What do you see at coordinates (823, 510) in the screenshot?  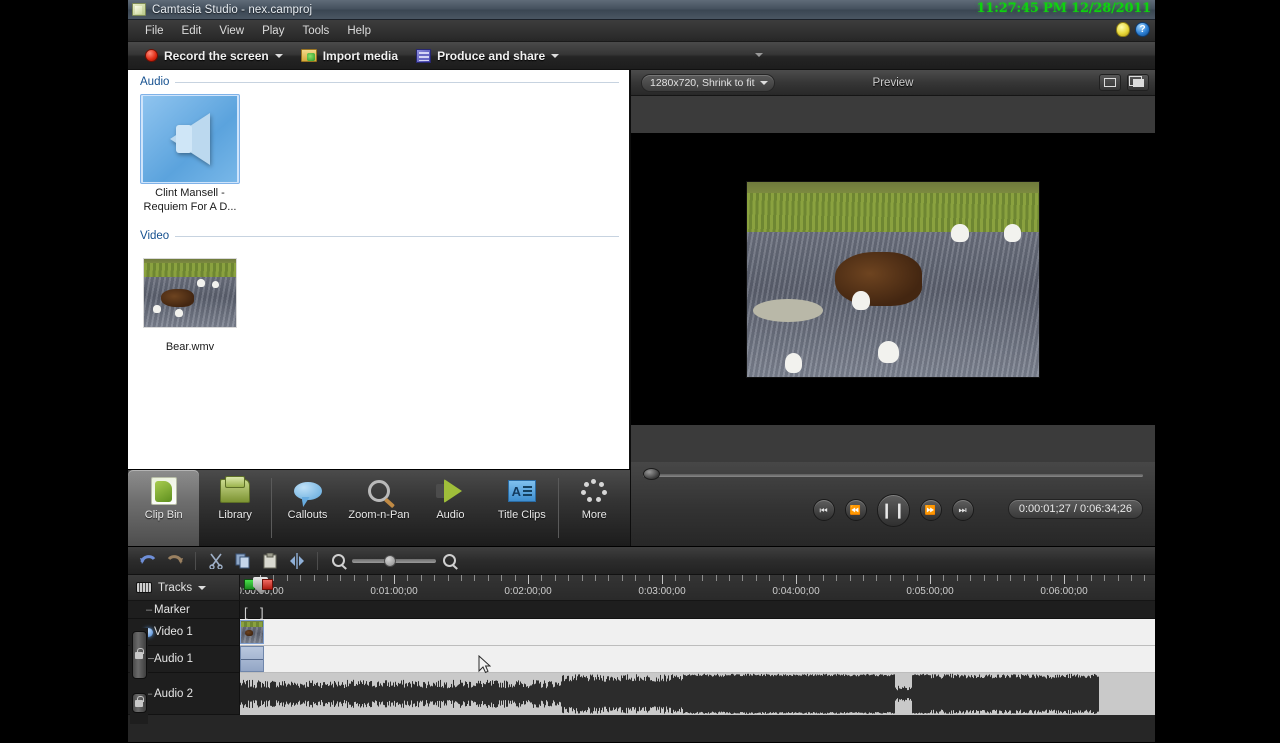 I see `skip-previous-icon: ⏮` at bounding box center [823, 510].